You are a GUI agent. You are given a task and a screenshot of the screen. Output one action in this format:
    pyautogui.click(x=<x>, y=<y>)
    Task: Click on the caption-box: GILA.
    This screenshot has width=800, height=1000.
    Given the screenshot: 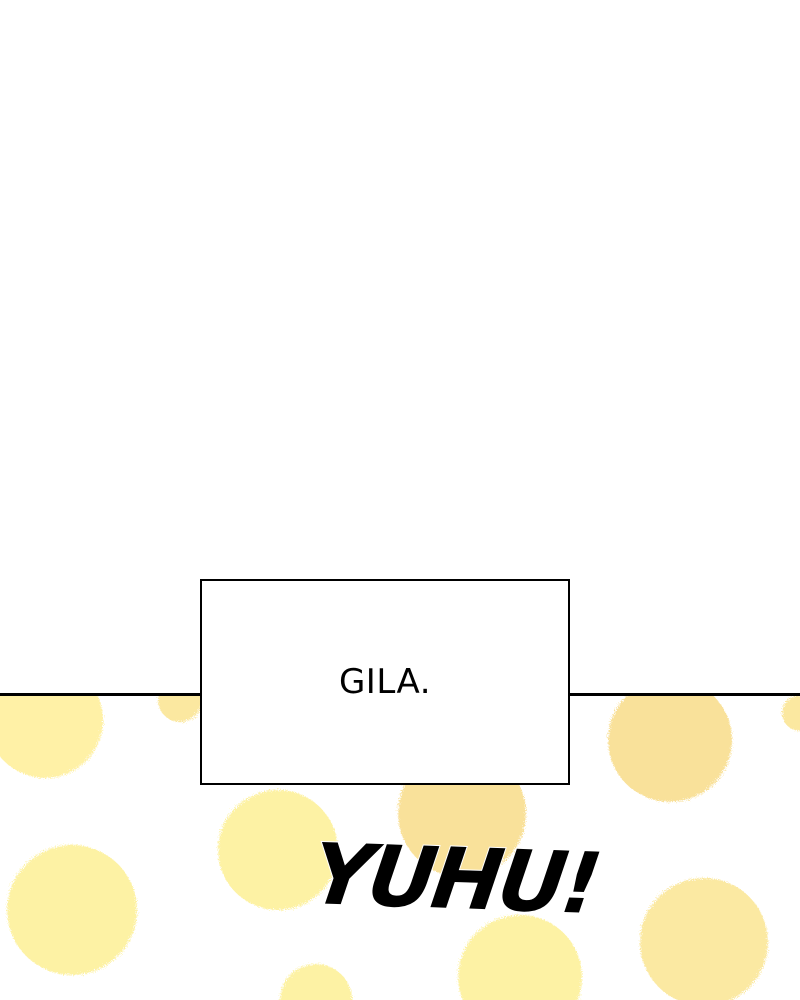 What is the action you would take?
    pyautogui.click(x=385, y=682)
    